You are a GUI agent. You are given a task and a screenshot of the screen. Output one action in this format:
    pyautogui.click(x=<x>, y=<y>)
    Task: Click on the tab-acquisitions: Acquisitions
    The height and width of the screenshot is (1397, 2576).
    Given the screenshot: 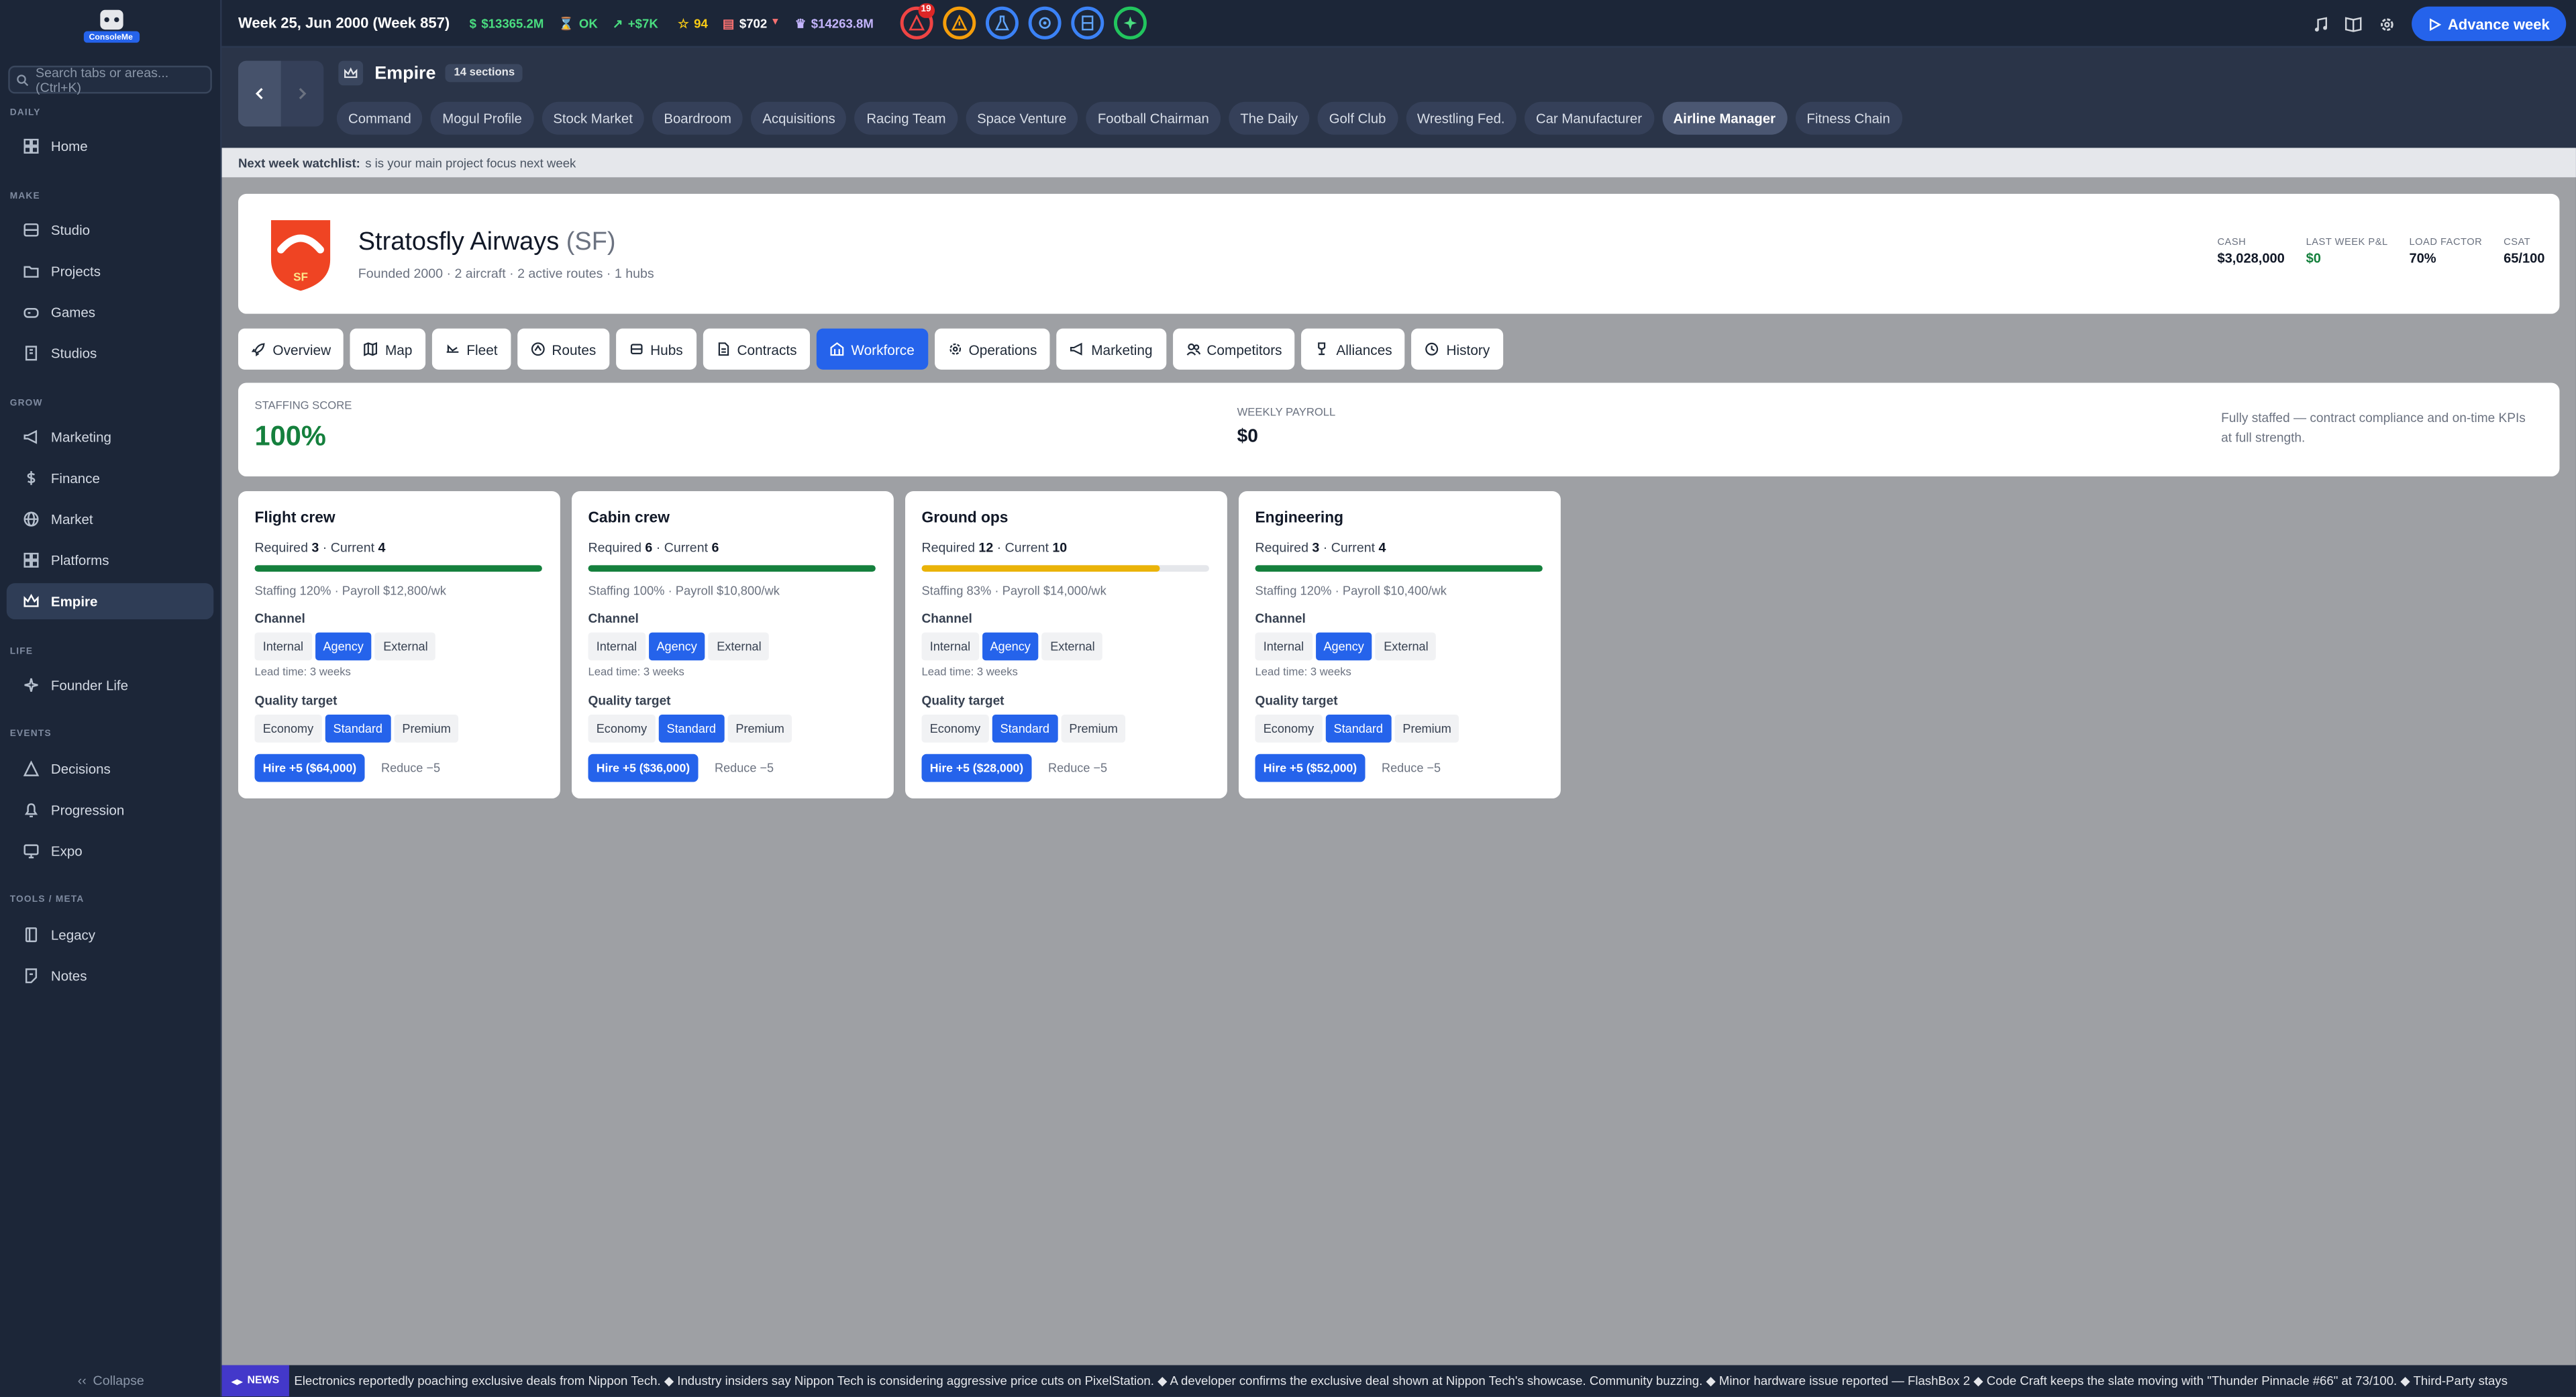 What is the action you would take?
    pyautogui.click(x=799, y=118)
    